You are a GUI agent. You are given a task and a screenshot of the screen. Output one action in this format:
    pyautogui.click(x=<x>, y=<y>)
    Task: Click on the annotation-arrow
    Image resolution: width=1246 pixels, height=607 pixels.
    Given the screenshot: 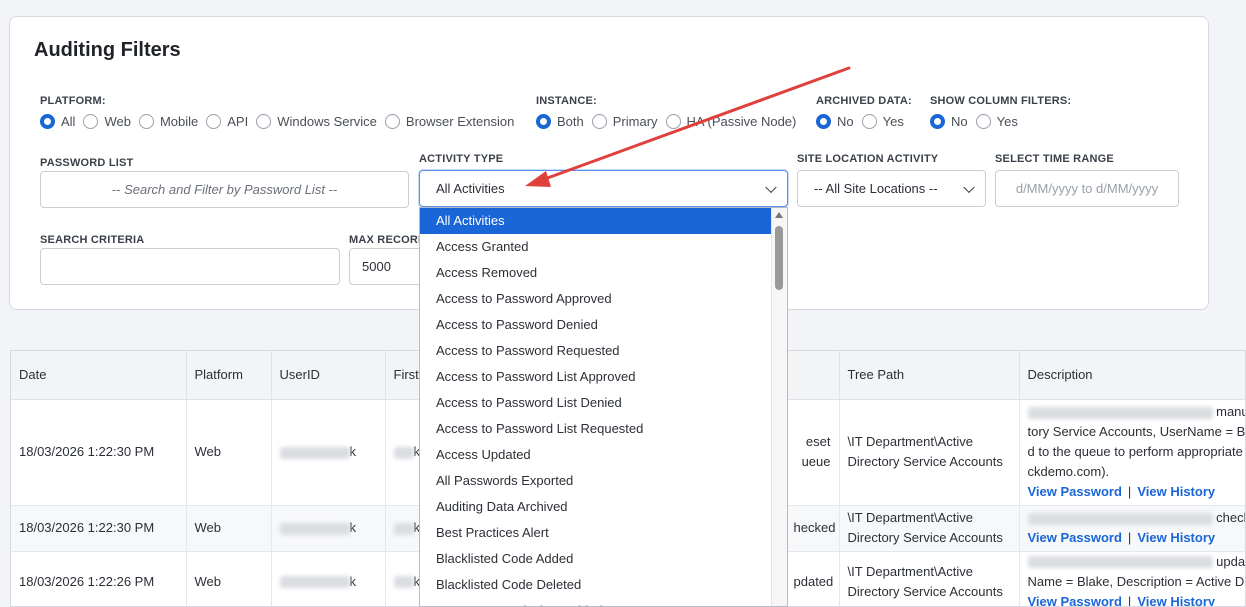 What is the action you would take?
    pyautogui.click(x=688, y=126)
    